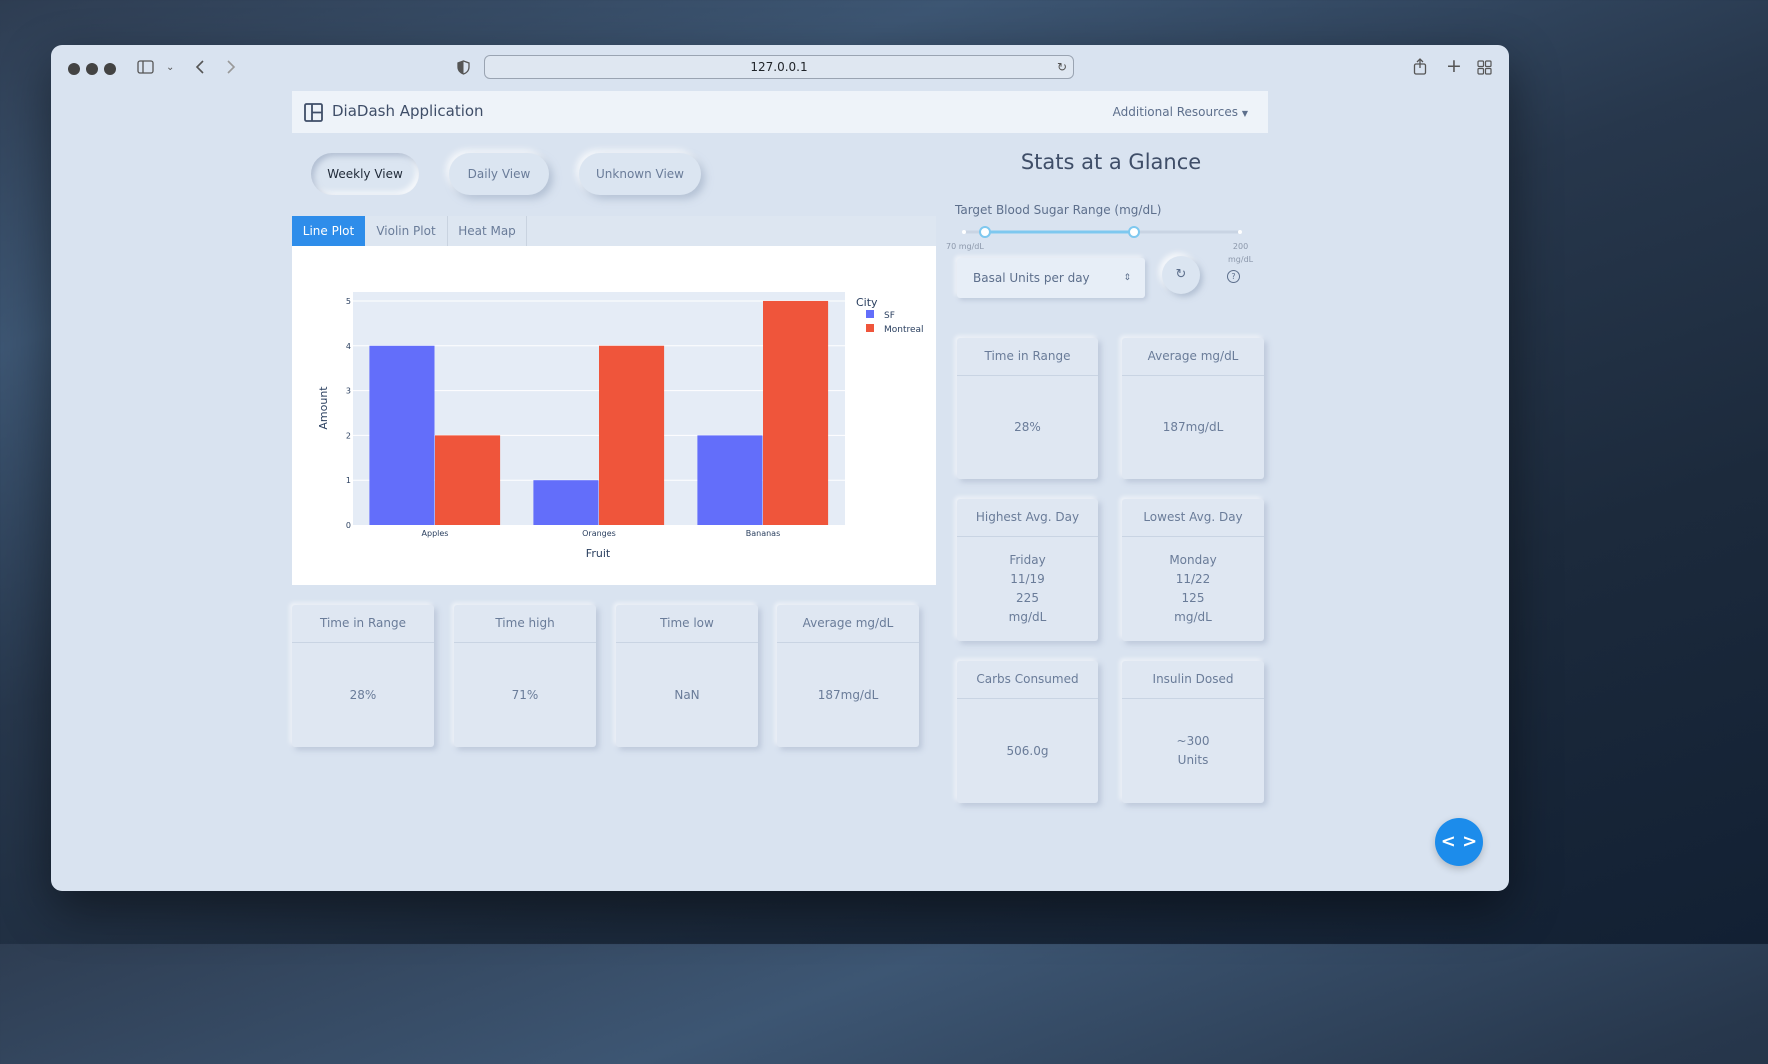 The height and width of the screenshot is (1064, 1768). Describe the element at coordinates (348, 301) in the screenshot. I see `y-tick-label: 5` at that location.